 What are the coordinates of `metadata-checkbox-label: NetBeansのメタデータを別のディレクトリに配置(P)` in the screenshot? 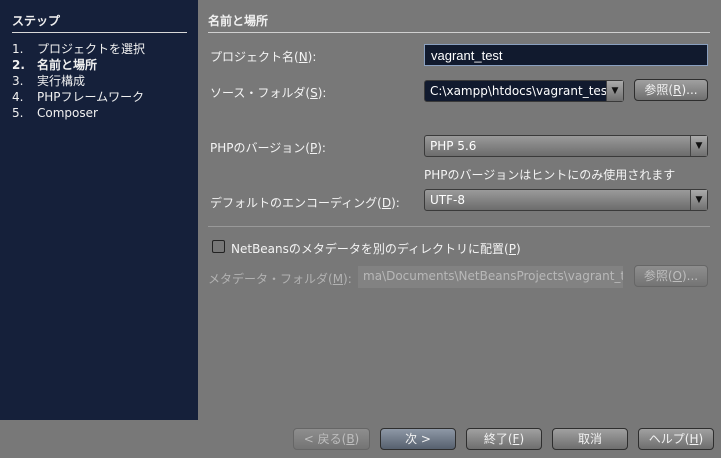 It's located at (376, 248).